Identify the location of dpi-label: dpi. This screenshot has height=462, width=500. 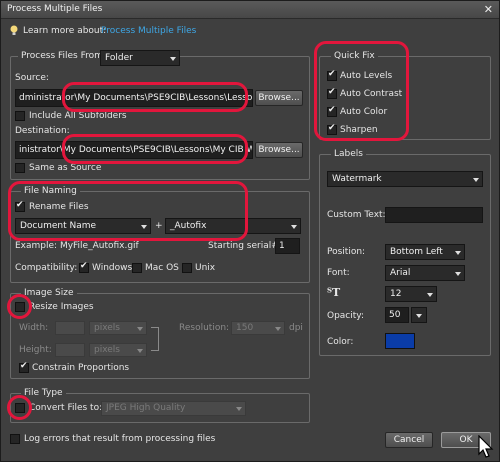
(296, 328).